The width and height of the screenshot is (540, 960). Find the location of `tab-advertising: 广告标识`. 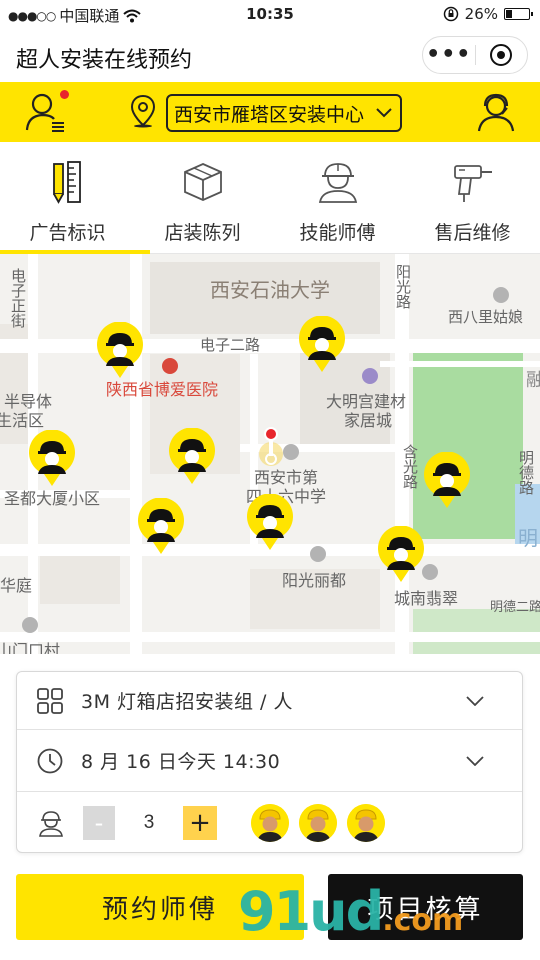

tab-advertising: 广告标识 is located at coordinates (67, 198).